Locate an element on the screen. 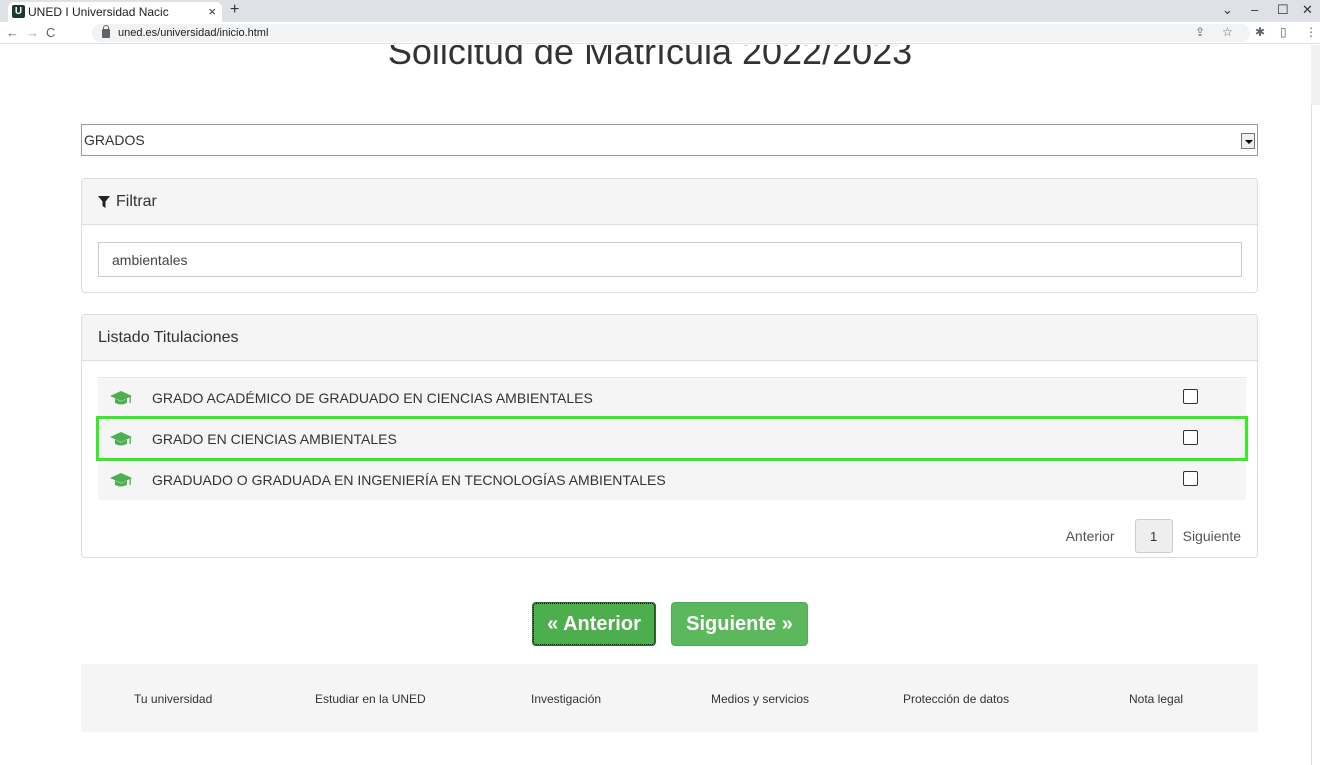 The image size is (1320, 765). forward-icon: → is located at coordinates (32, 32).